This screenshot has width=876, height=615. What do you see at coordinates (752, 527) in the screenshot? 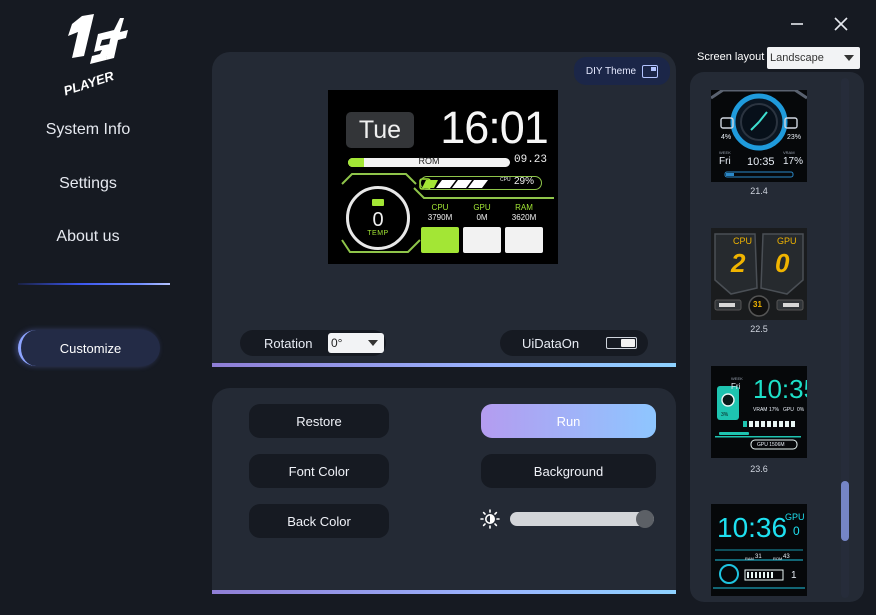
I see `theme-4-time: 10:36` at bounding box center [752, 527].